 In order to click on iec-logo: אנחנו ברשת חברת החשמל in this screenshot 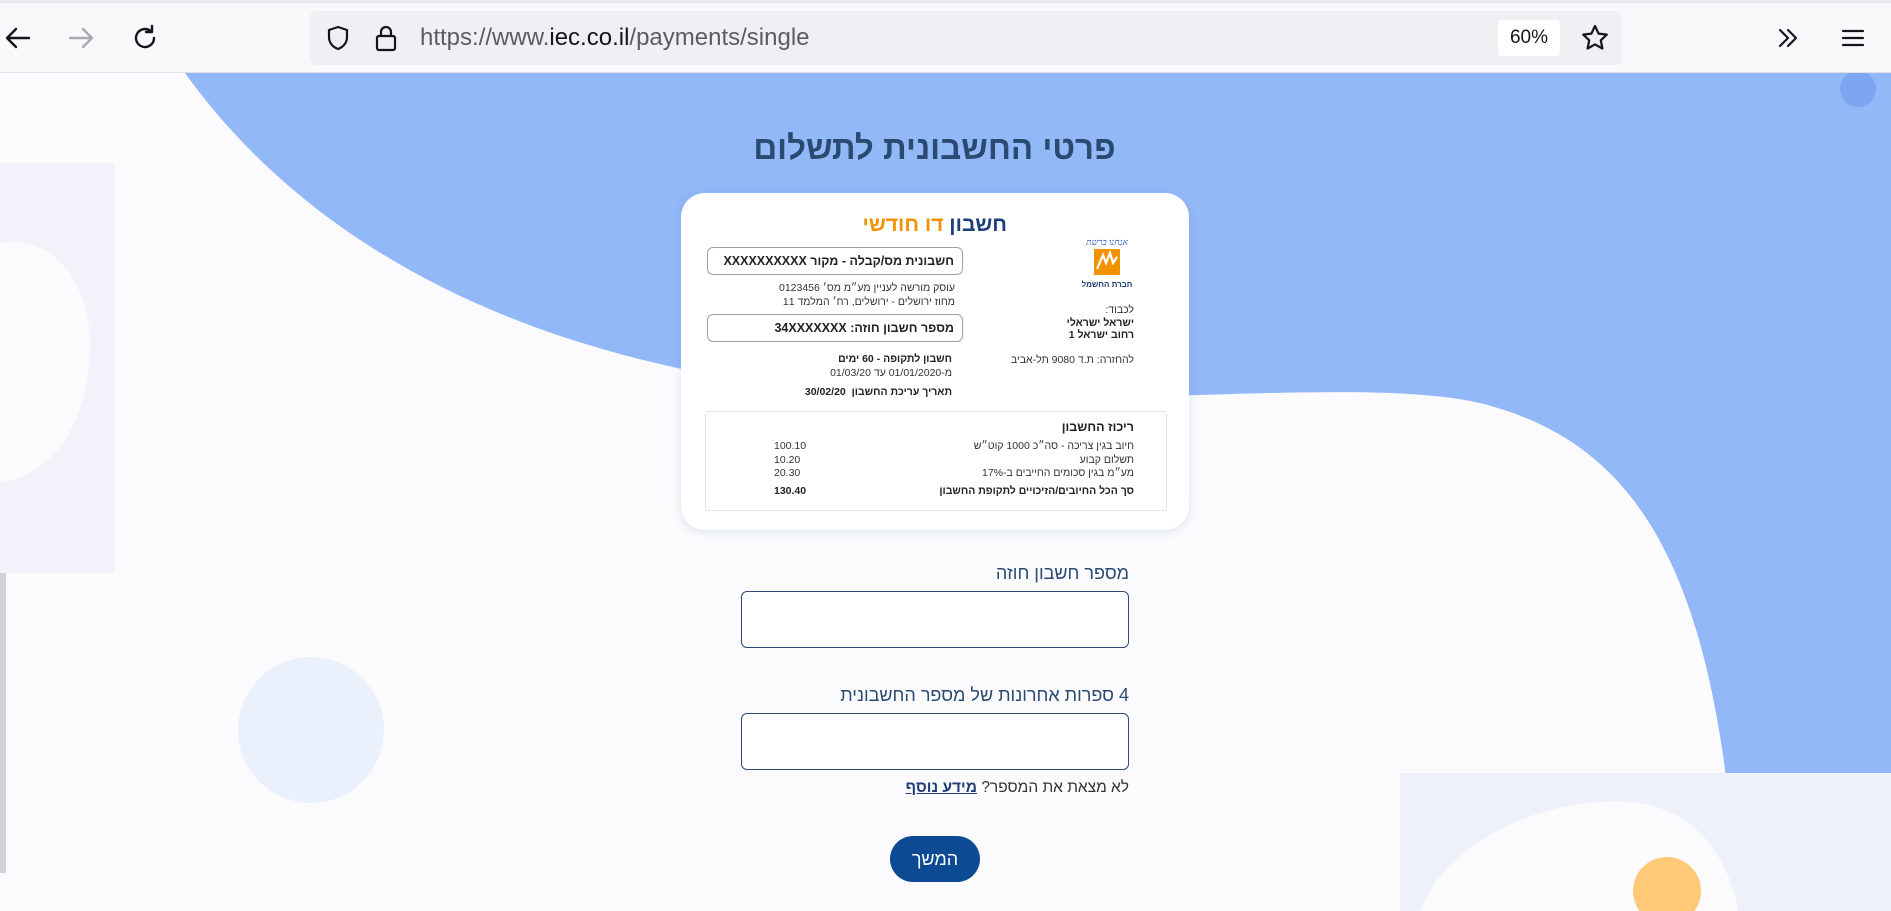, I will do `click(1106, 262)`.